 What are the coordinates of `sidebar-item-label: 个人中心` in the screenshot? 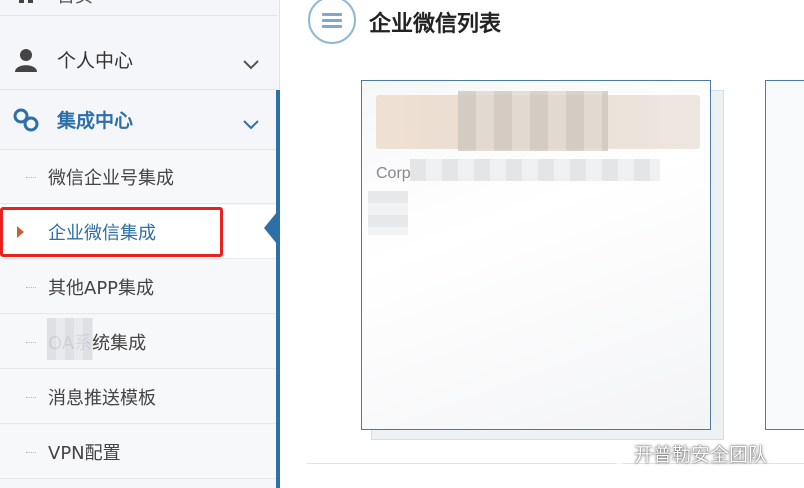 It's located at (95, 61).